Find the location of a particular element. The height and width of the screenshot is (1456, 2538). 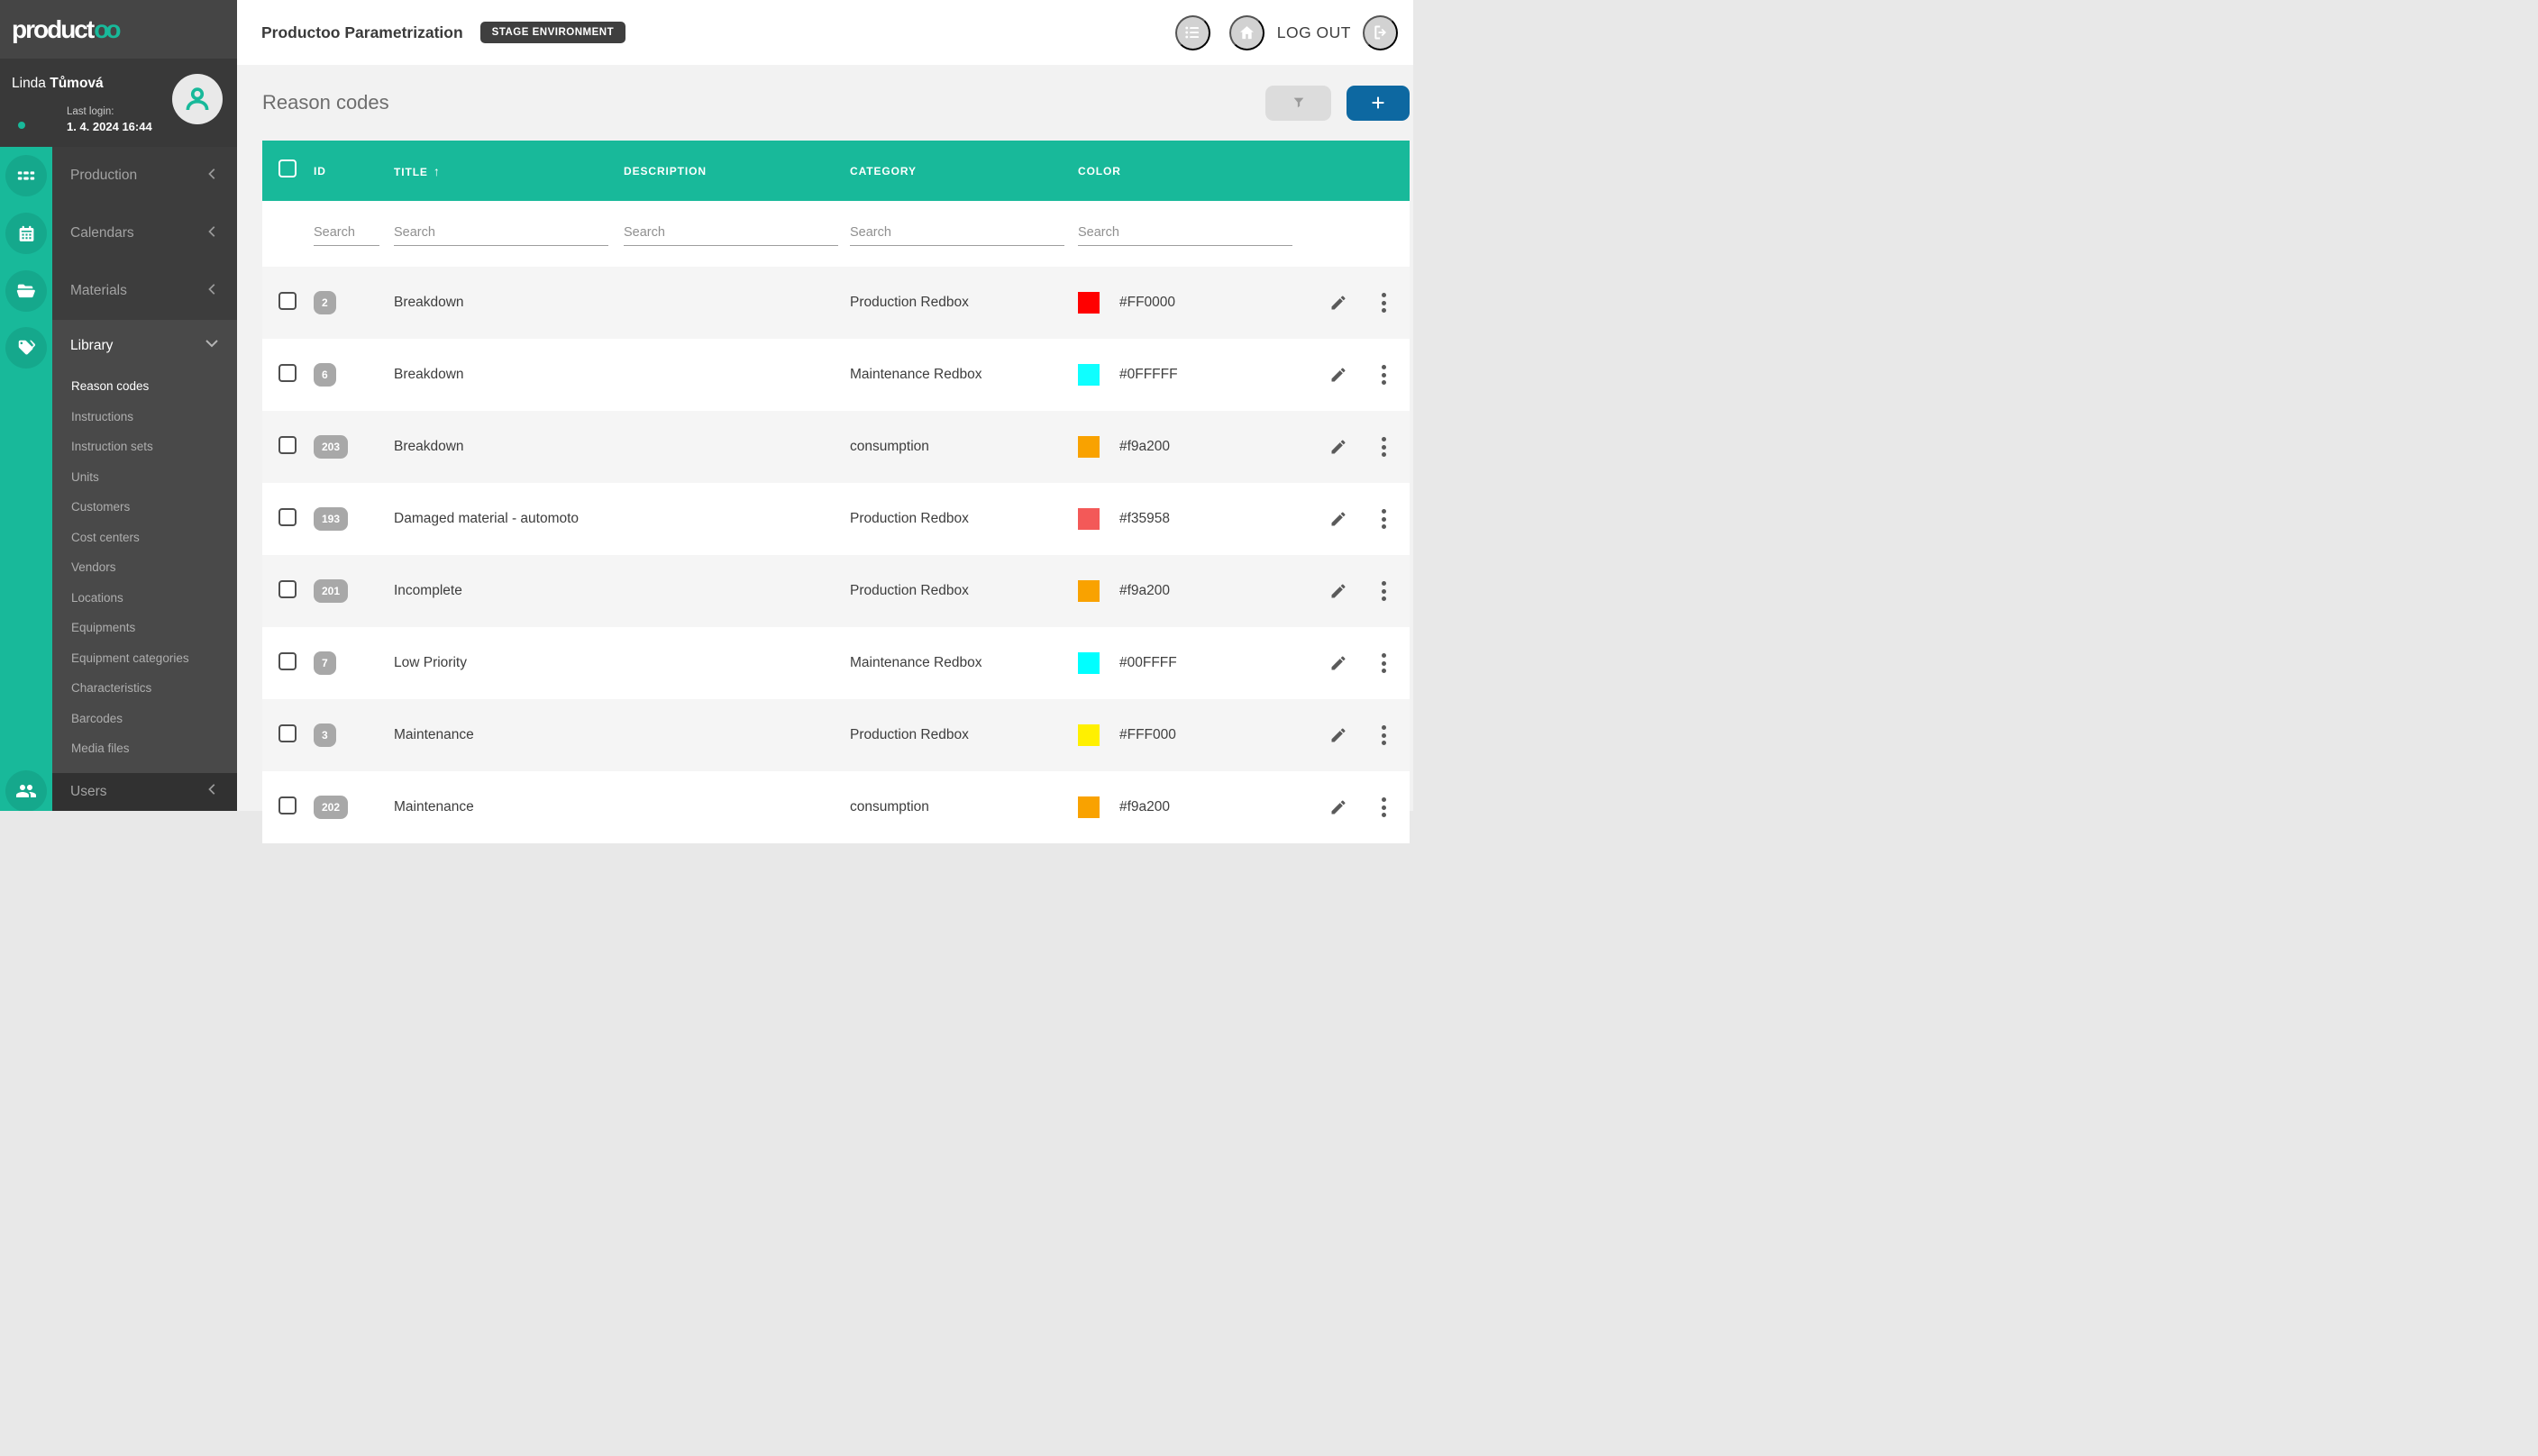

table-row: 201 Incomplete Production Redbox #f9a200 is located at coordinates (836, 591).